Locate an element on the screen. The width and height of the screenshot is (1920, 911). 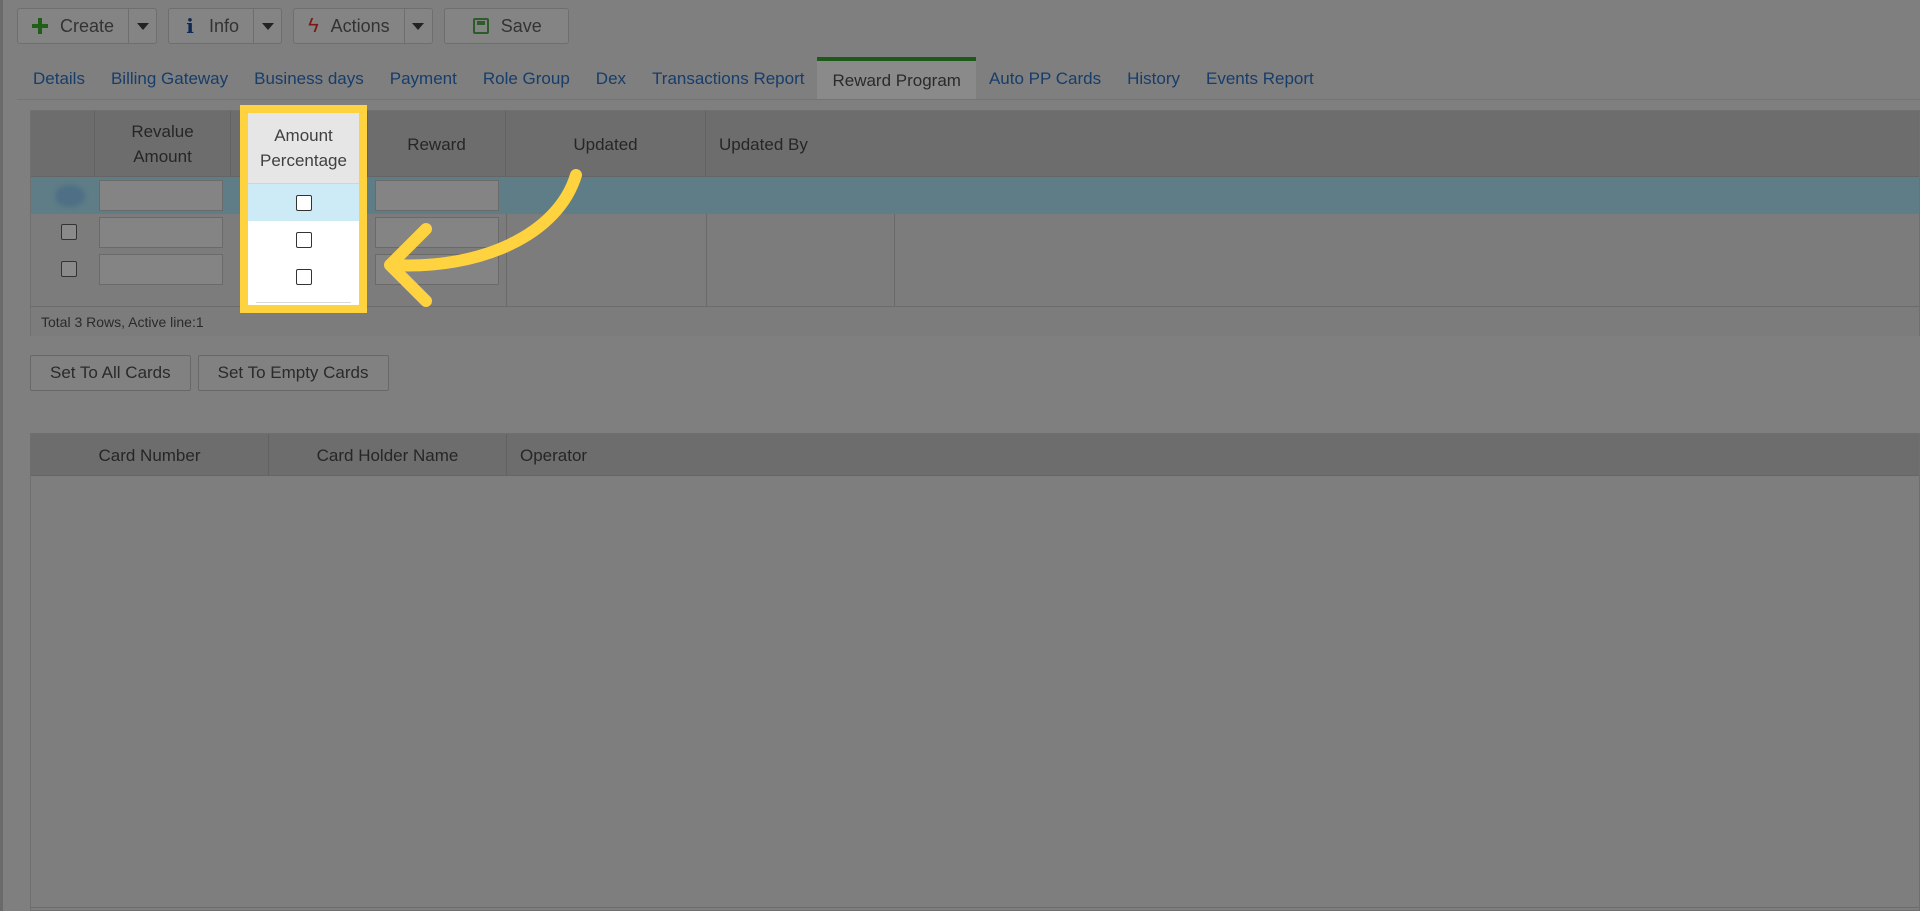
save-button: Save is located at coordinates (506, 26).